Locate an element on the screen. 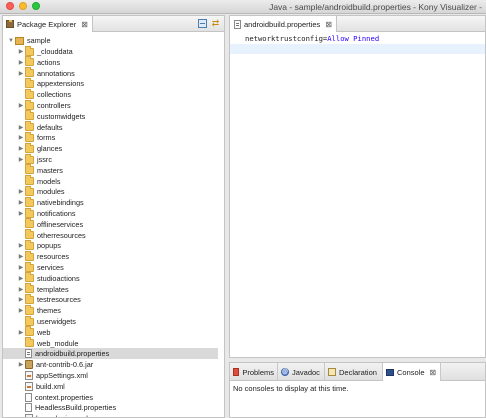 This screenshot has width=486, height=418. tree-item-label: customwidgets is located at coordinates (61, 116).